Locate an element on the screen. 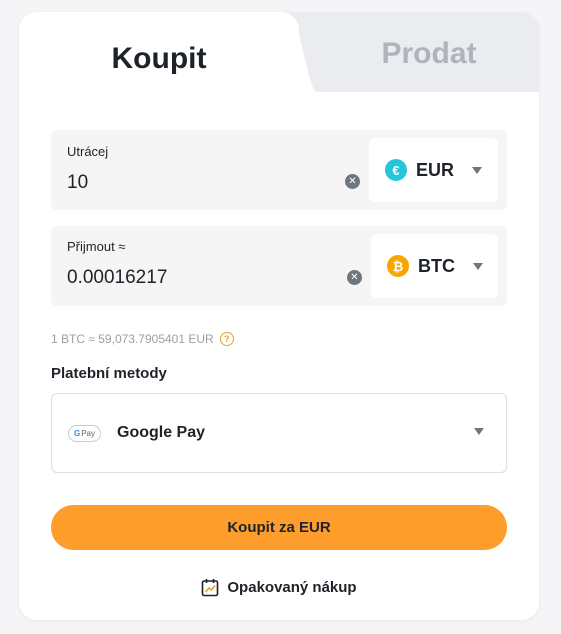 Image resolution: width=561 pixels, height=634 pixels. recurring-buy-link: Opakovaný nákup is located at coordinates (279, 587).